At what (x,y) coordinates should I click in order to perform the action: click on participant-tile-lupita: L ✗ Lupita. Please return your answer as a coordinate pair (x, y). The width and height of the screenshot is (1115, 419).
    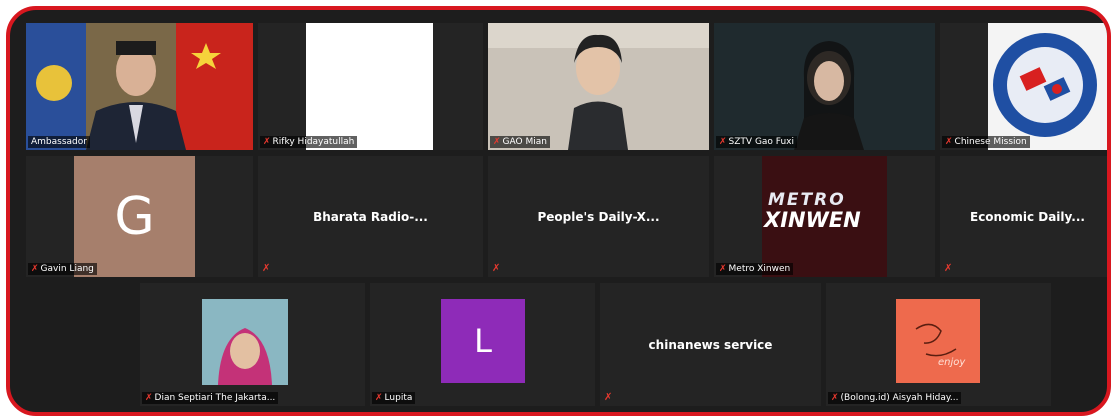
    Looking at the image, I should click on (482, 344).